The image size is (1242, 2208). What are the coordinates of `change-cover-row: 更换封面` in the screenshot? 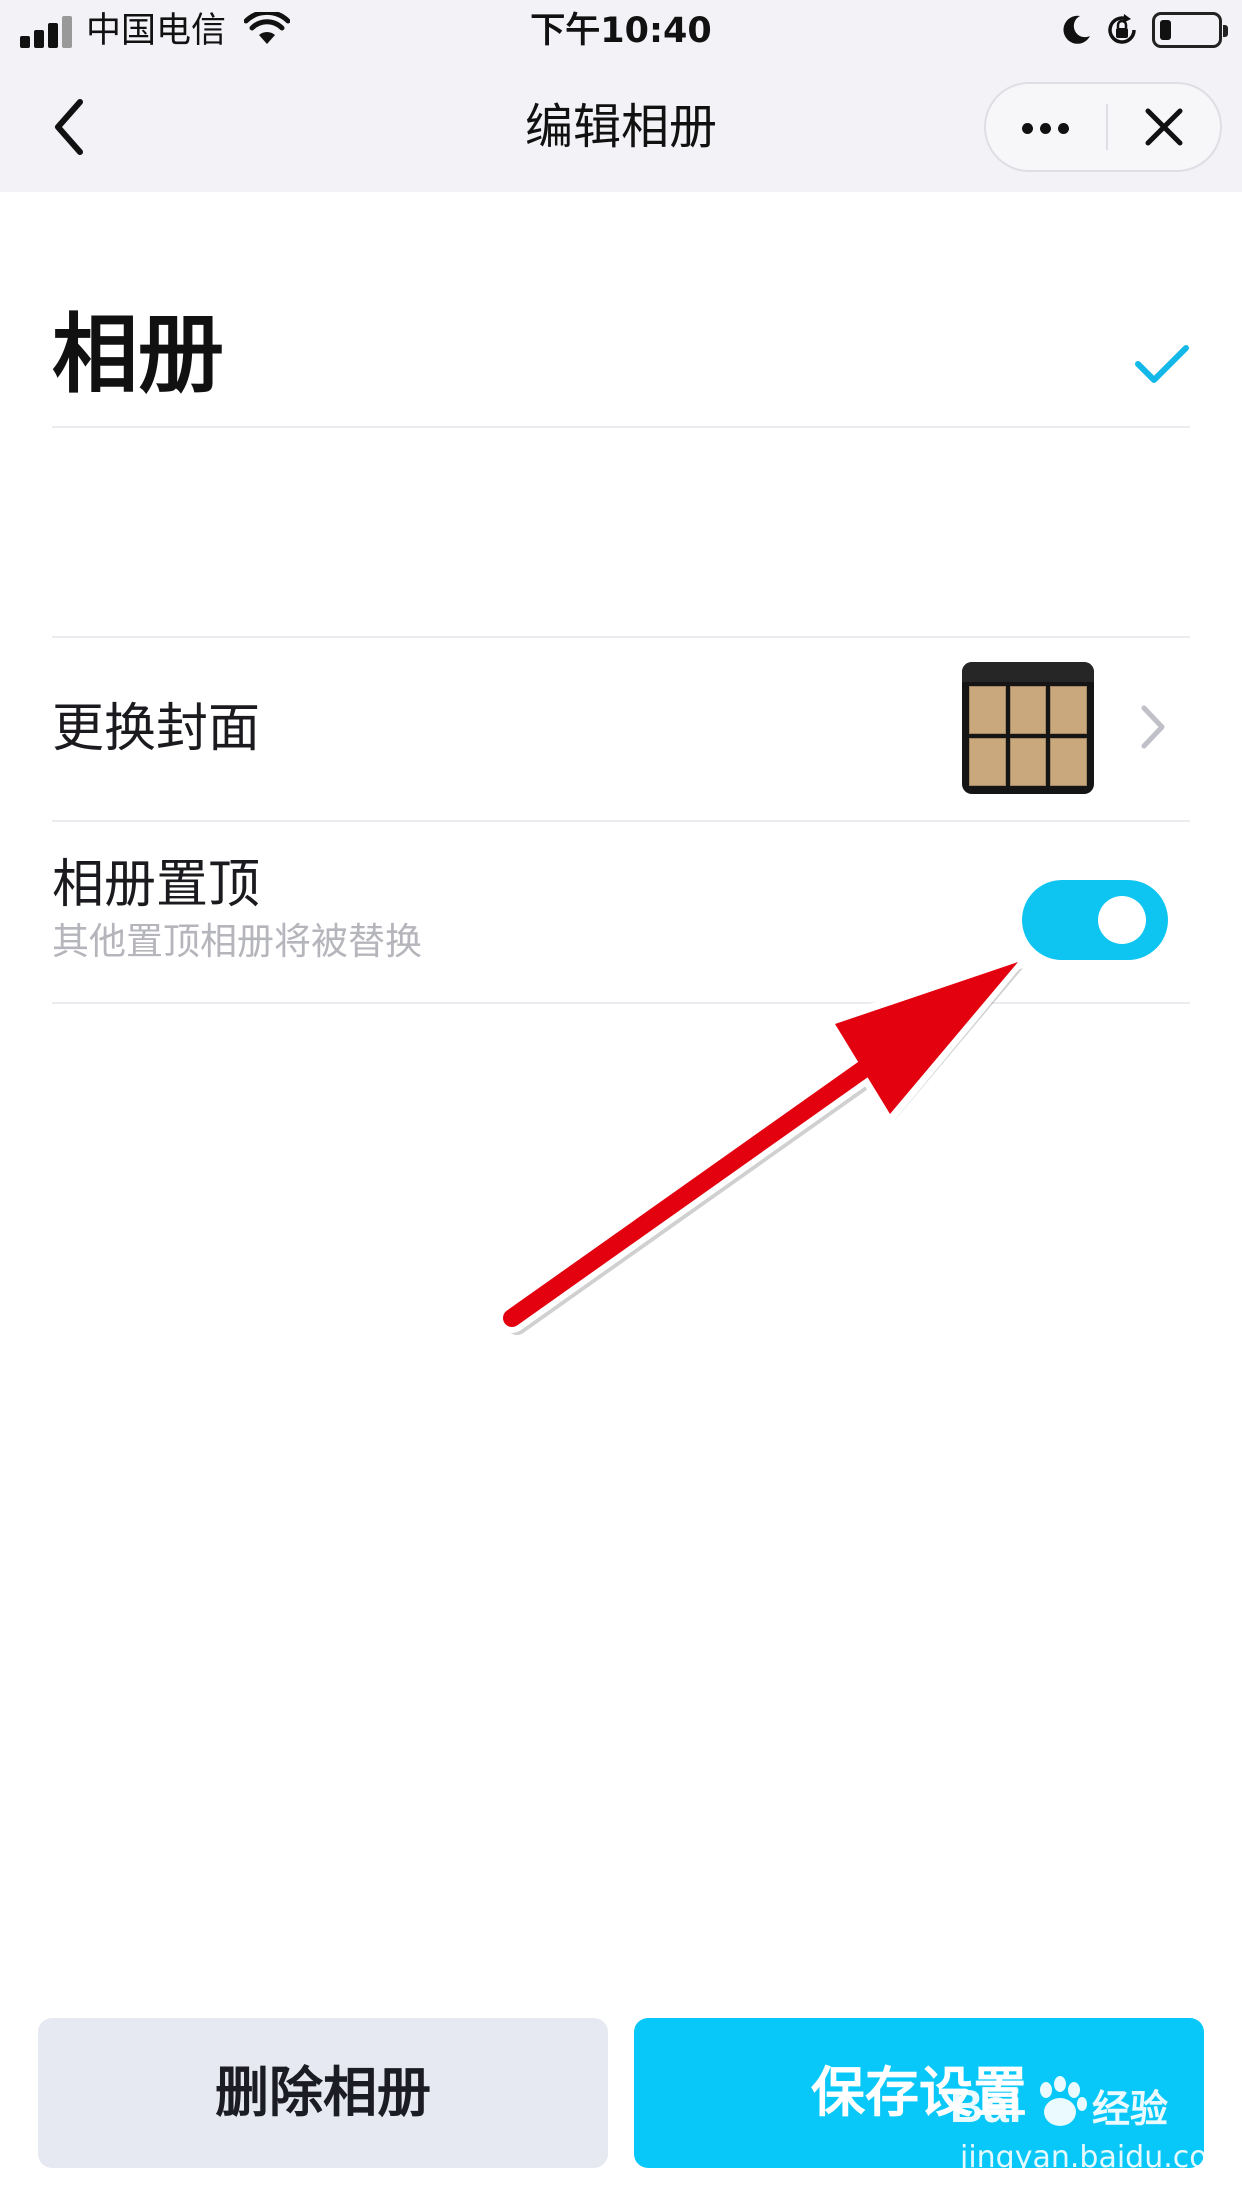 It's located at (621, 728).